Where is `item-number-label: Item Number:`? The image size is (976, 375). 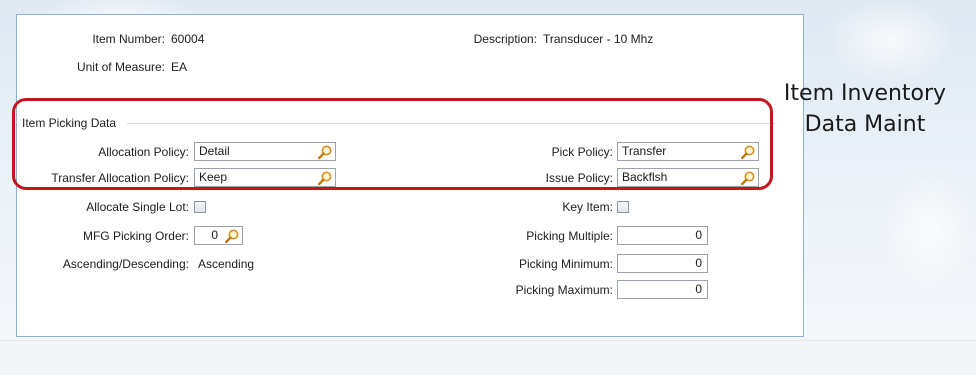 item-number-label: Item Number: is located at coordinates (128, 39).